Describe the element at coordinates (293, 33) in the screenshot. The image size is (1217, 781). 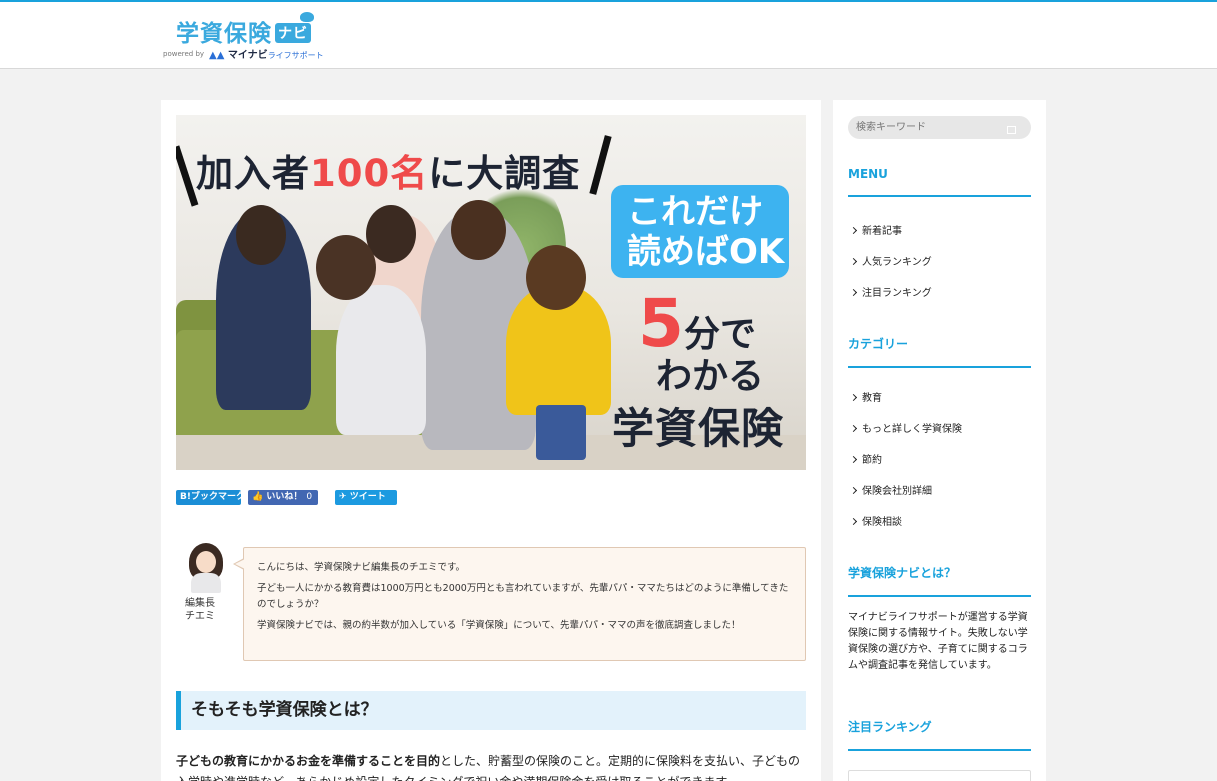
I see `logo-navi-badge: ナビ` at that location.